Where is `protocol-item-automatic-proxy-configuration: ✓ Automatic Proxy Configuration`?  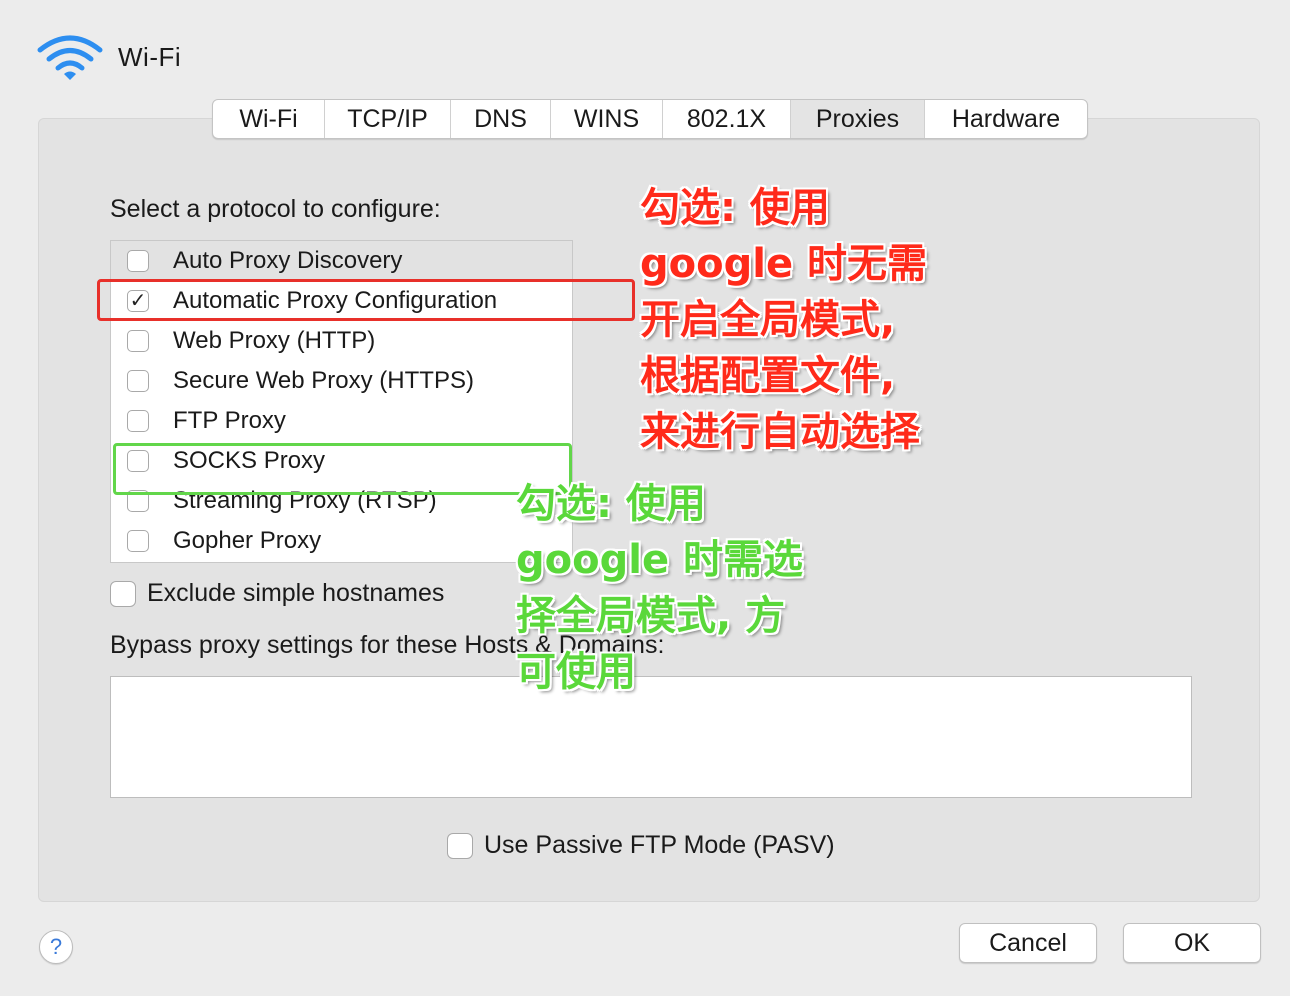
protocol-item-automatic-proxy-configuration: ✓ Automatic Proxy Configuration is located at coordinates (341, 301).